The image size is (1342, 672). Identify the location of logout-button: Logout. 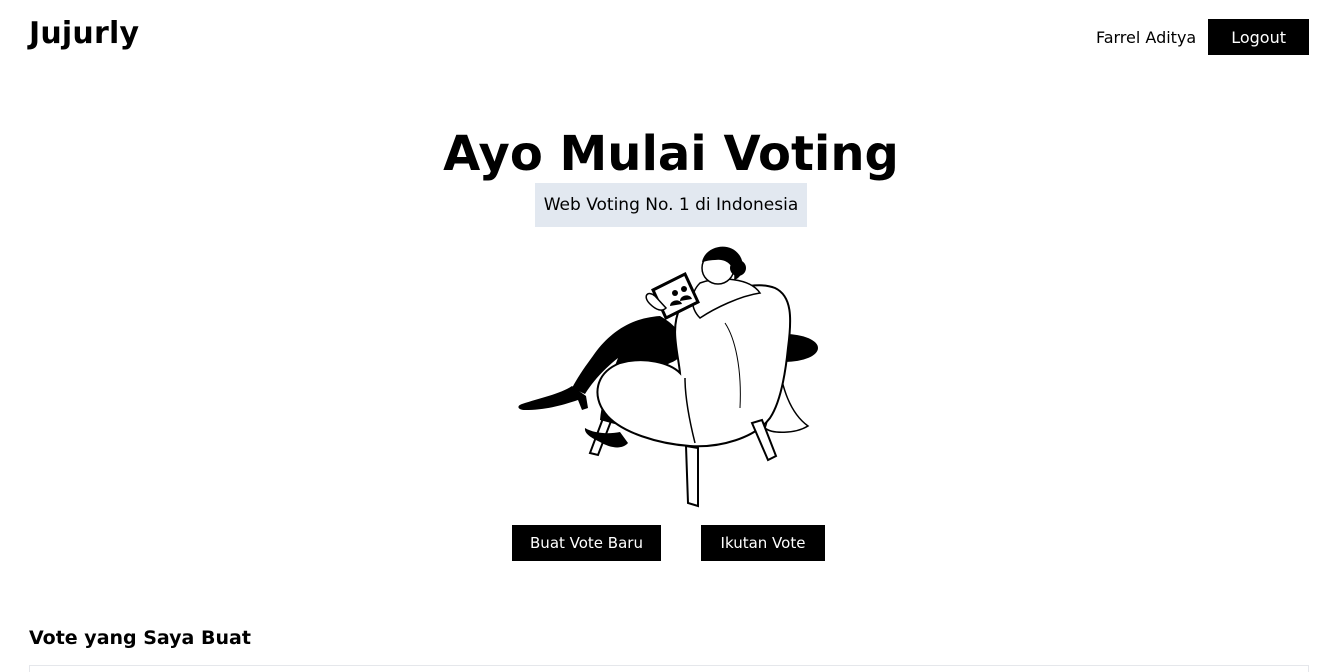
(1258, 37).